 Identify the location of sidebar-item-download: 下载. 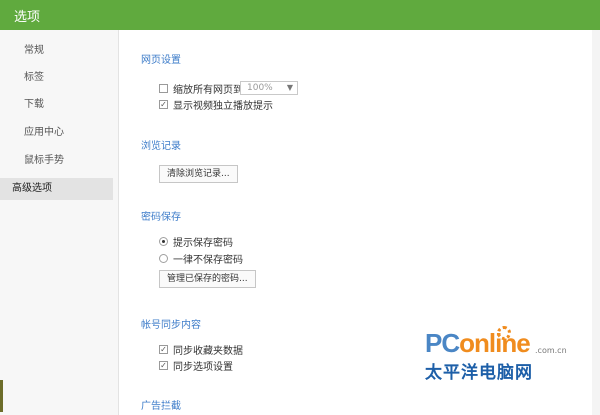
(56, 105).